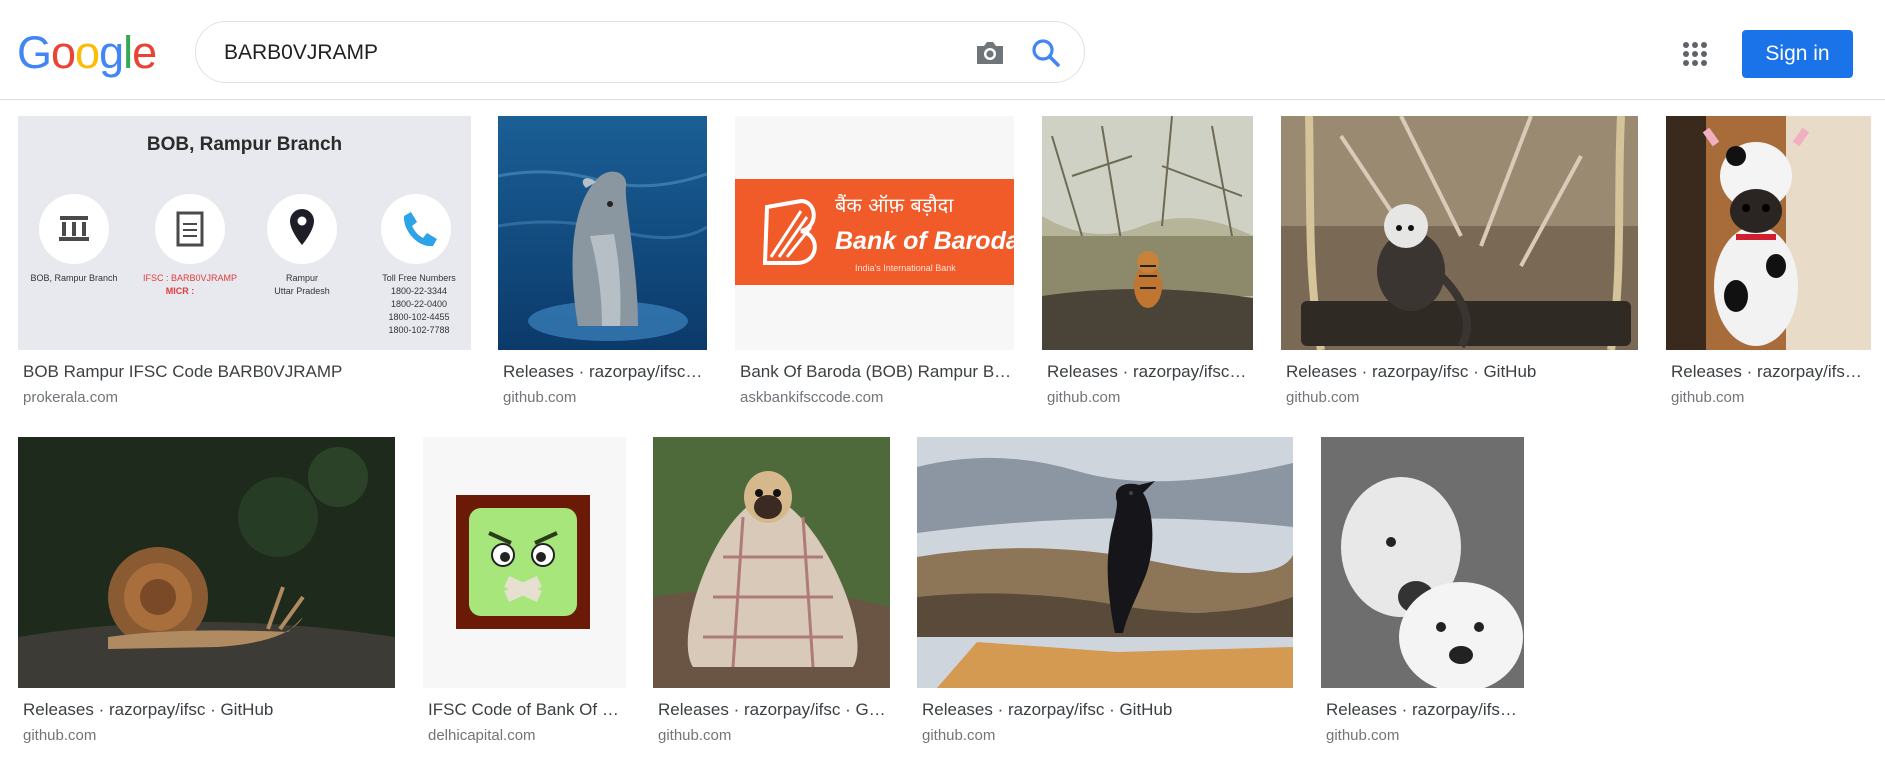 This screenshot has width=1885, height=768. What do you see at coordinates (190, 278) in the screenshot?
I see `card-item: IFSC : BARB0VJRAMP` at bounding box center [190, 278].